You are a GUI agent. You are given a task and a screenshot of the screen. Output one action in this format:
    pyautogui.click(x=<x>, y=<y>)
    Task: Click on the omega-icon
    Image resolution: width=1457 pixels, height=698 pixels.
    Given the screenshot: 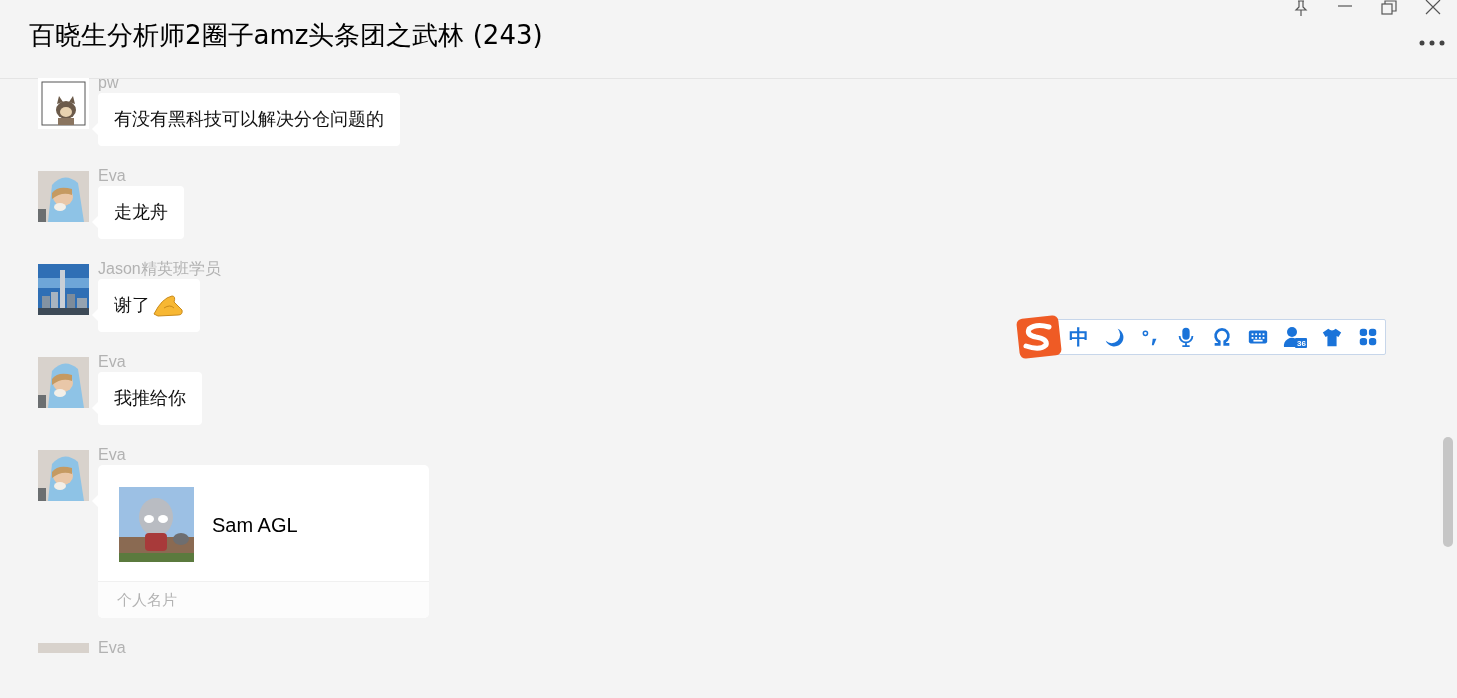 What is the action you would take?
    pyautogui.click(x=1222, y=337)
    